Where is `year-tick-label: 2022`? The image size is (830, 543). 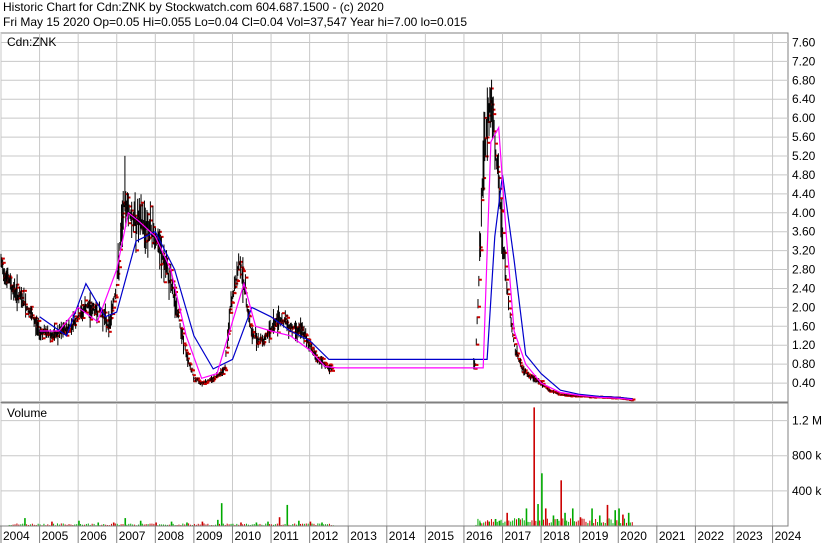
year-tick-label: 2022 is located at coordinates (710, 536).